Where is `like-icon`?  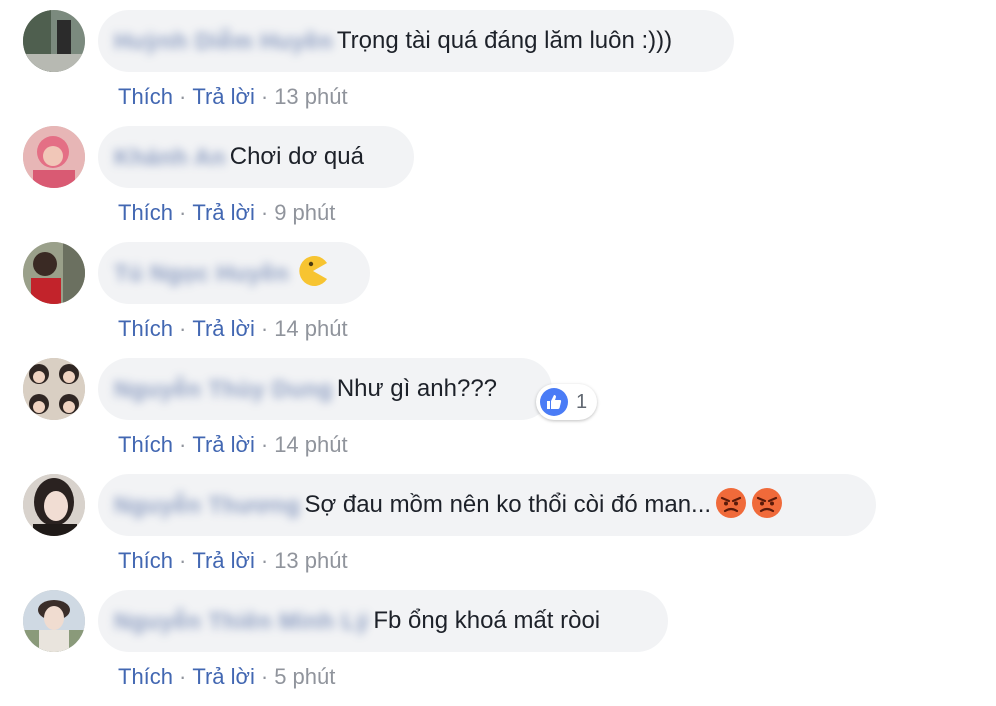 like-icon is located at coordinates (554, 402).